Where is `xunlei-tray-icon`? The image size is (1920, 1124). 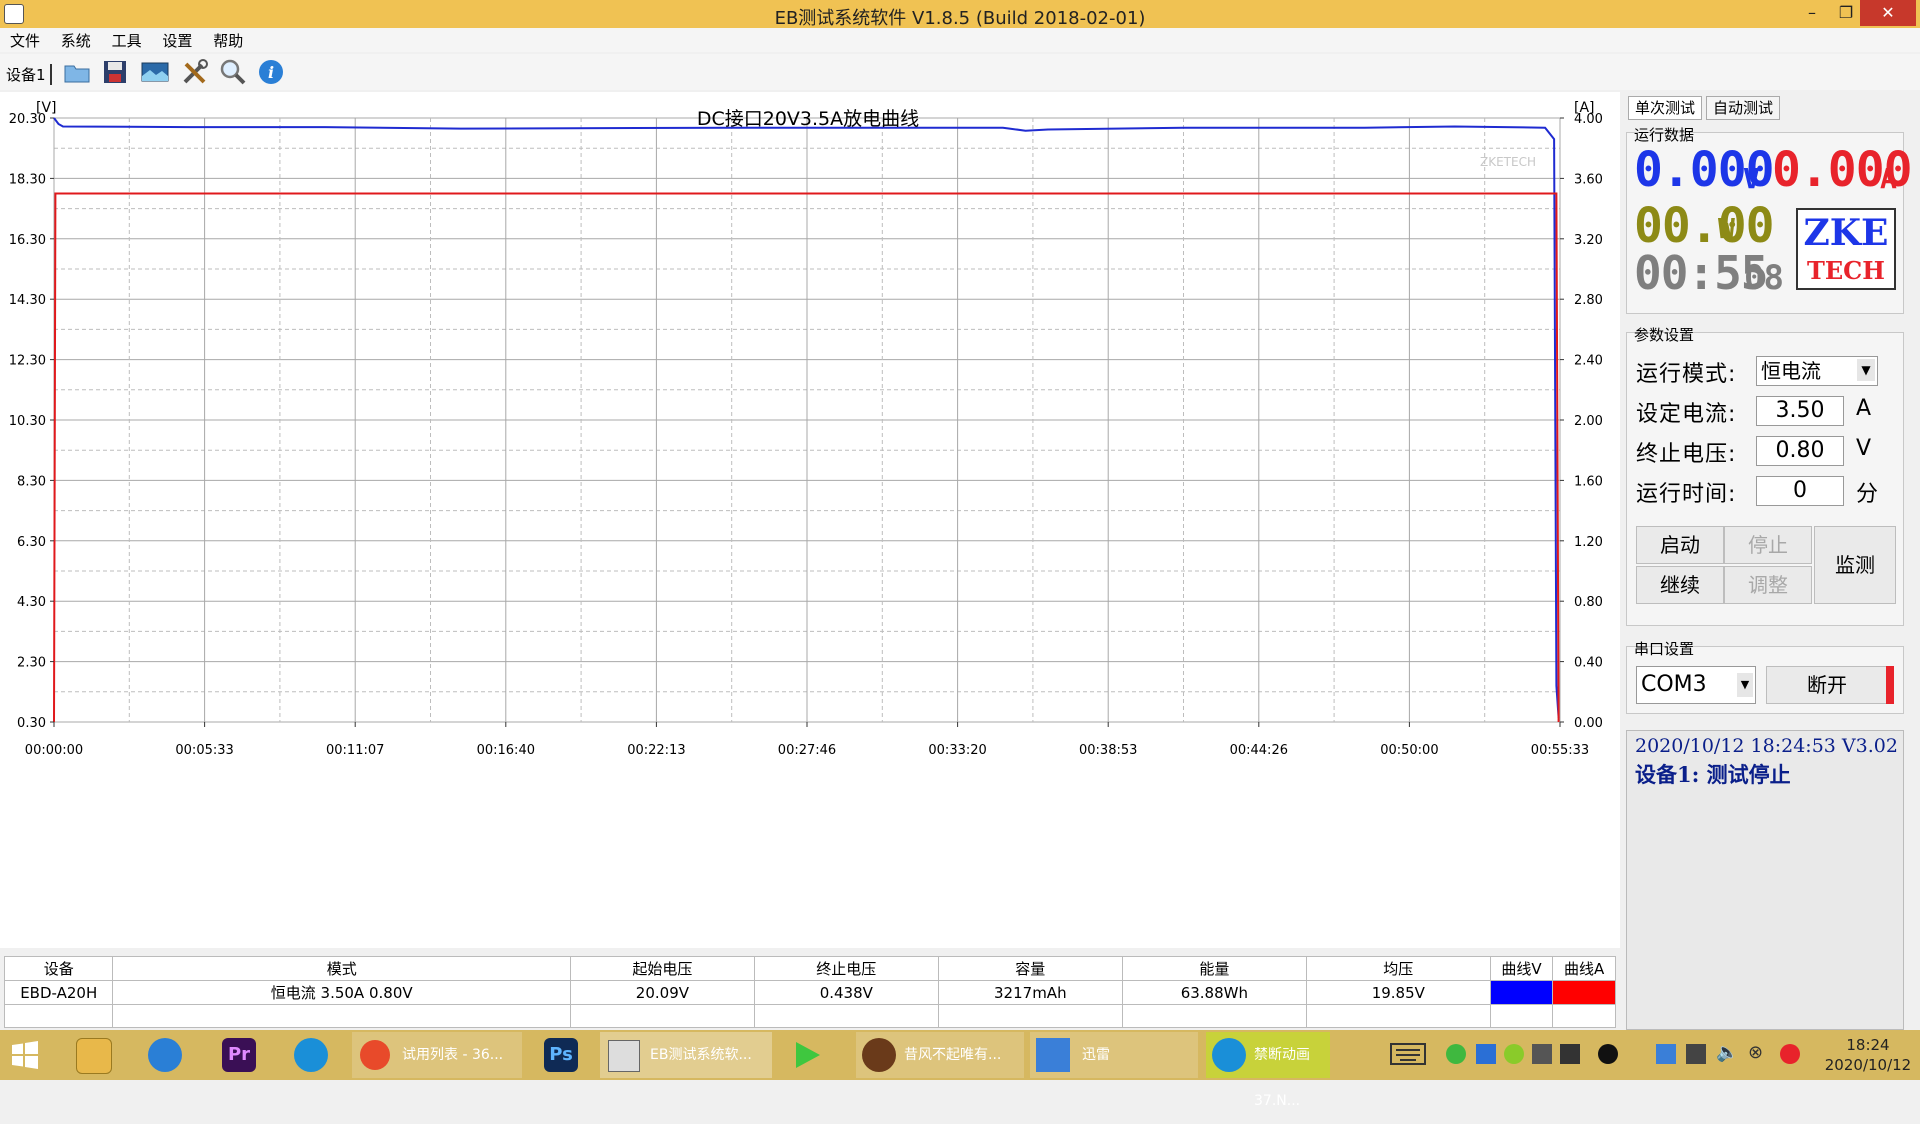
xunlei-tray-icon is located at coordinates (1666, 1054).